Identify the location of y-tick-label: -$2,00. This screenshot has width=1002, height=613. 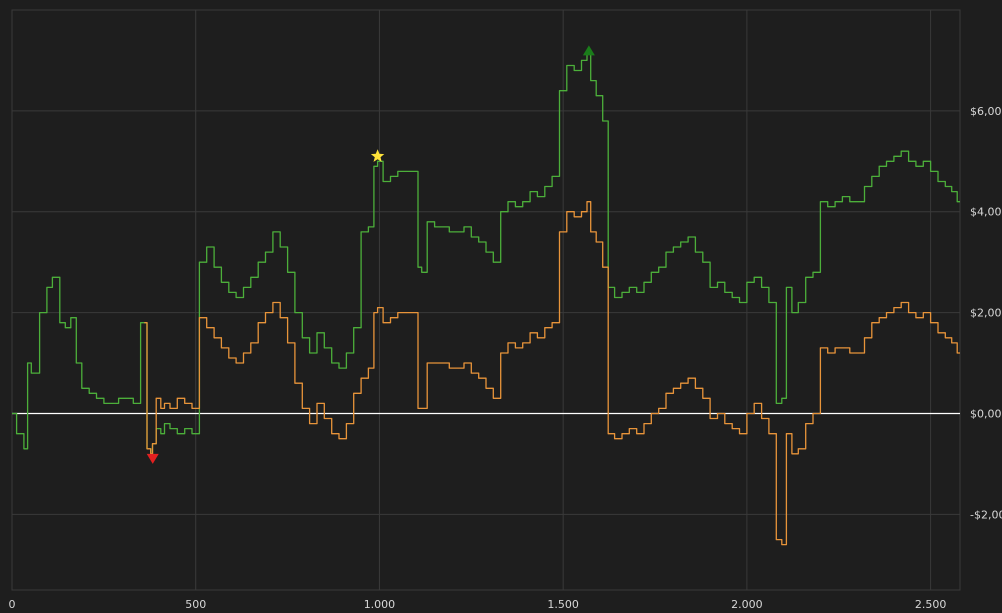
(986, 514).